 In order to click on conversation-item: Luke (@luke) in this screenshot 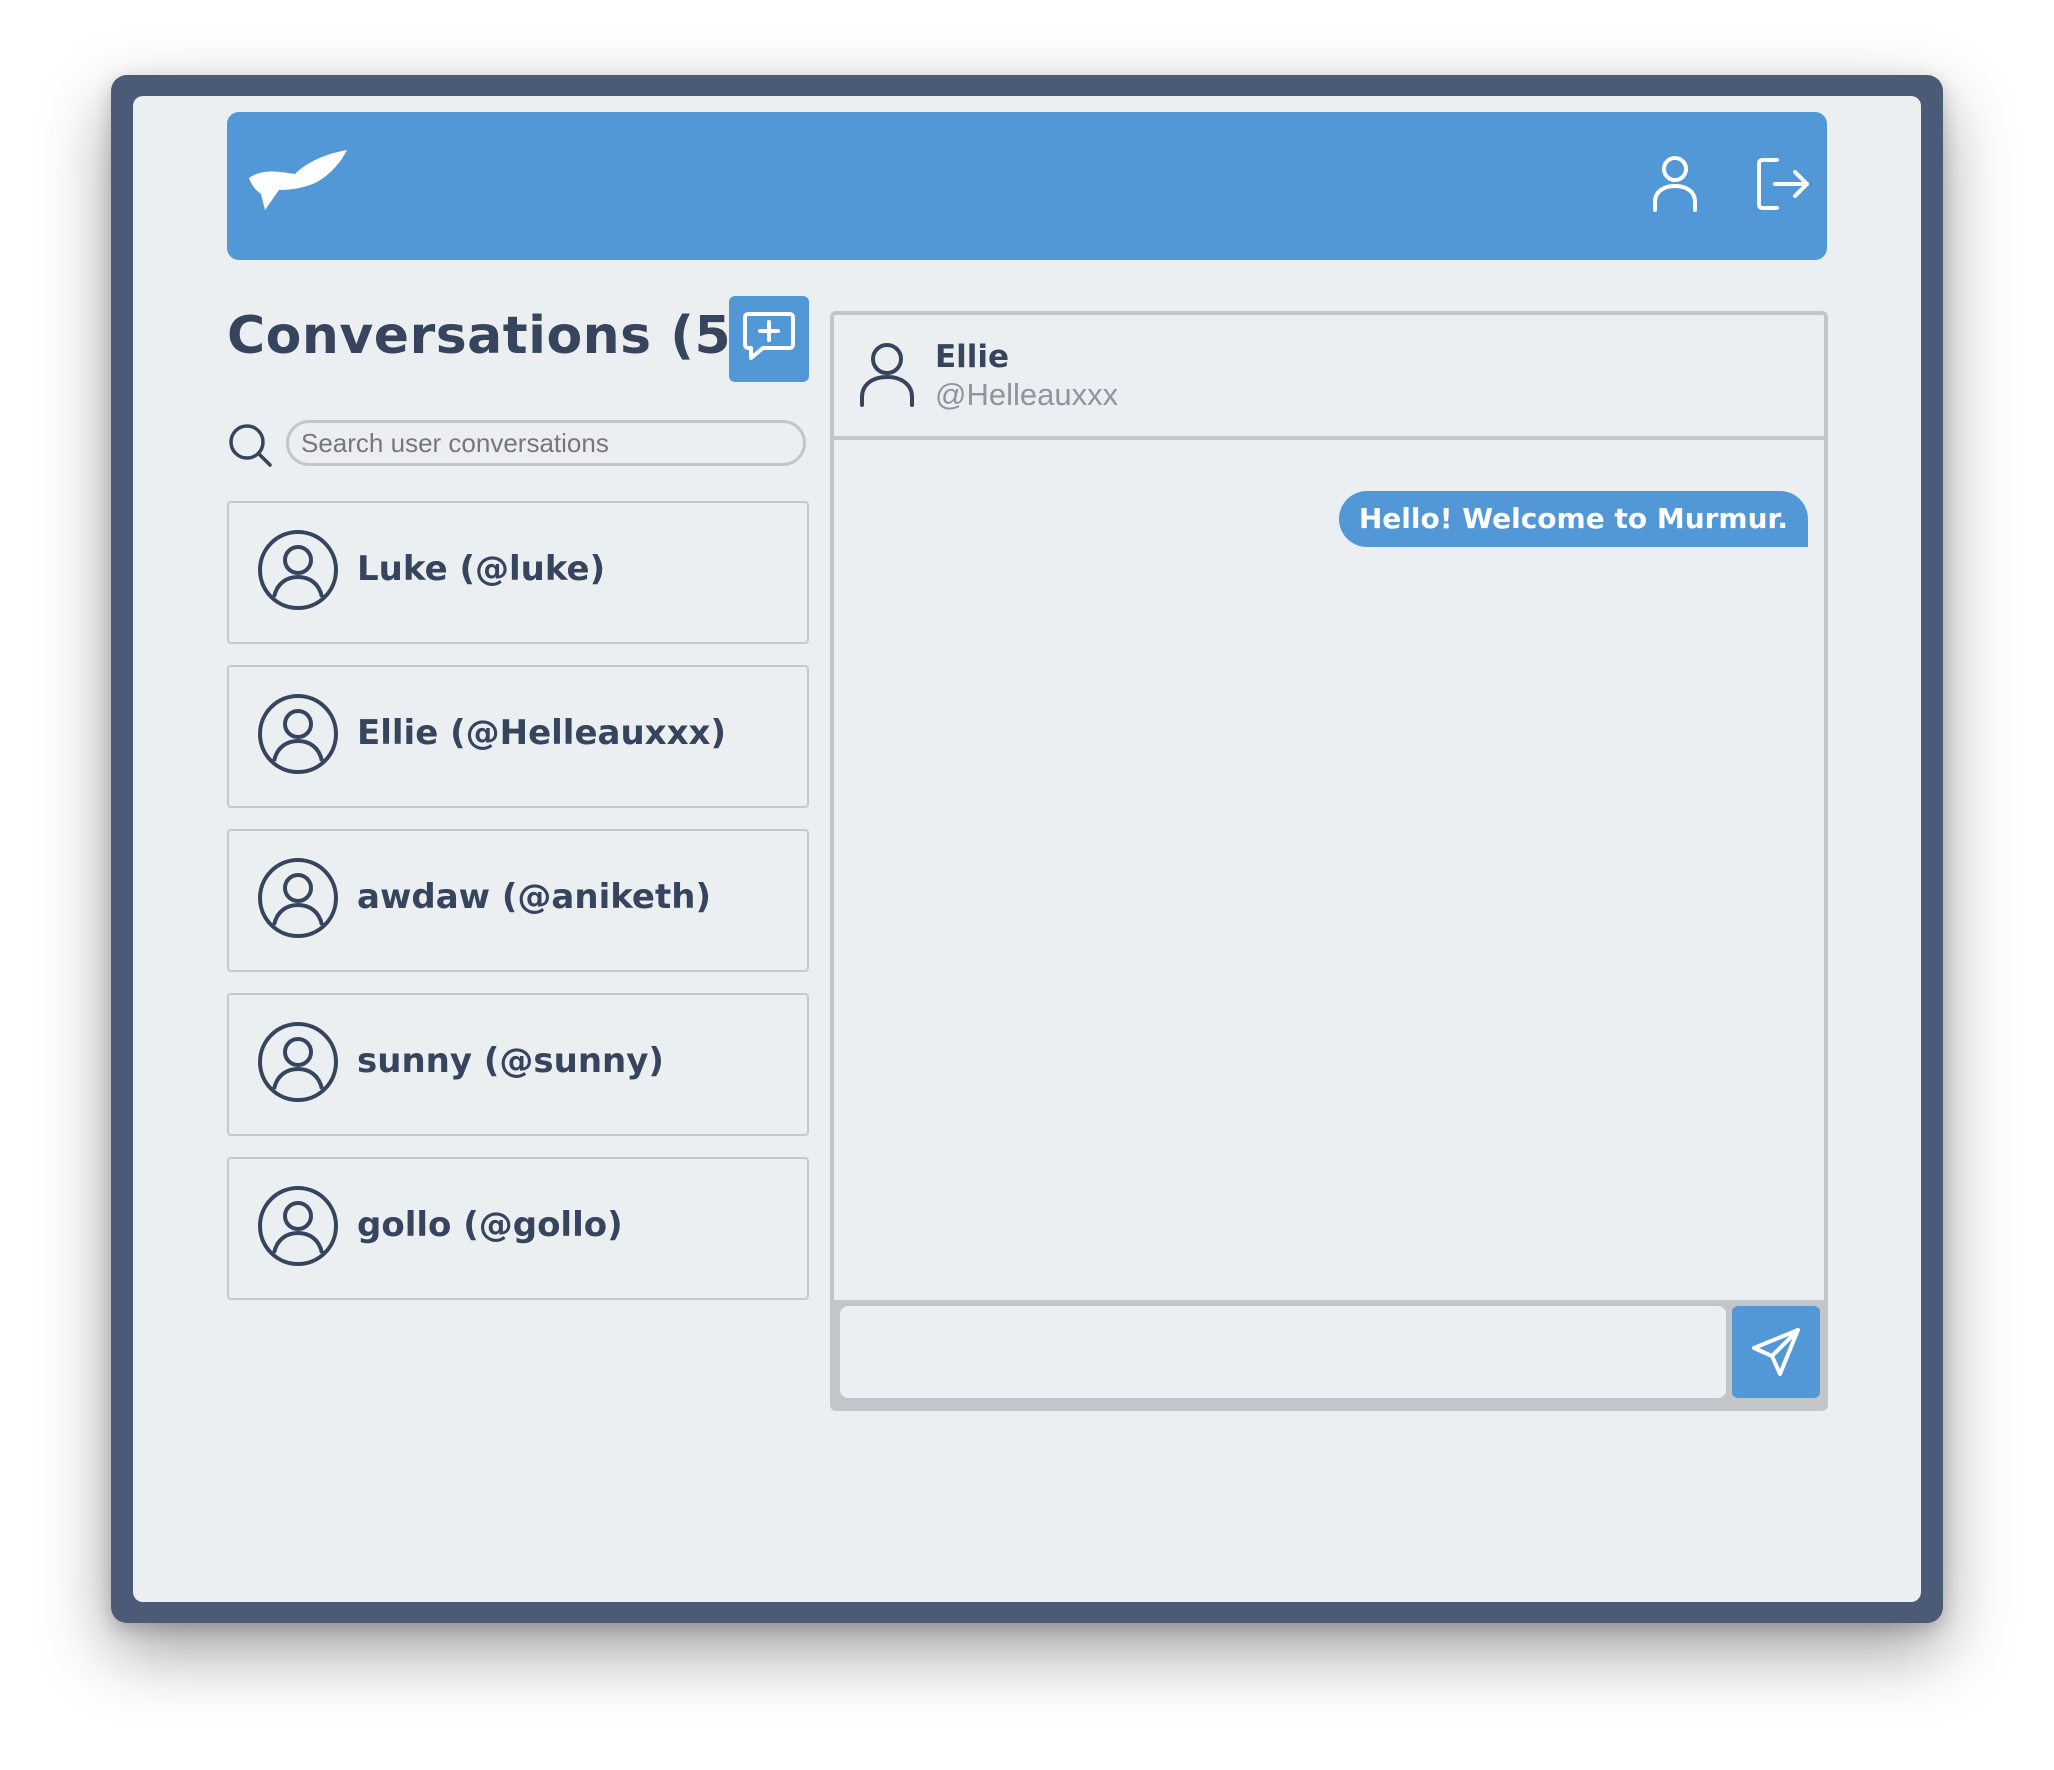, I will do `click(518, 572)`.